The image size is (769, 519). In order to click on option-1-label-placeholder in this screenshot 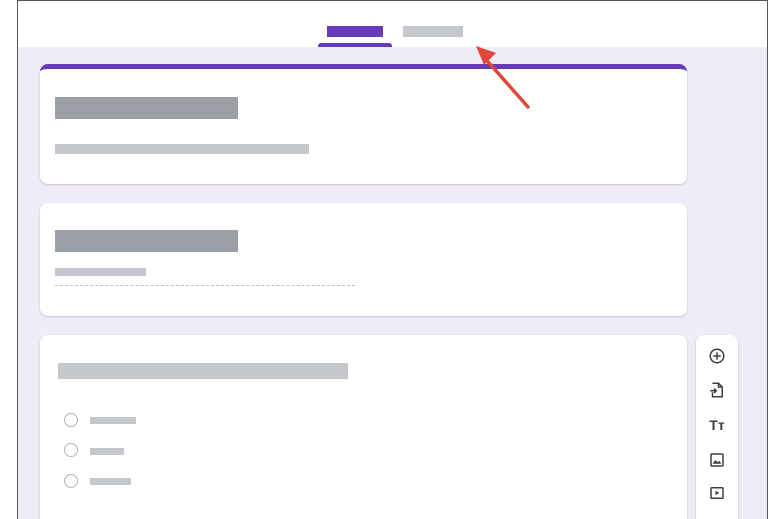, I will do `click(113, 420)`.